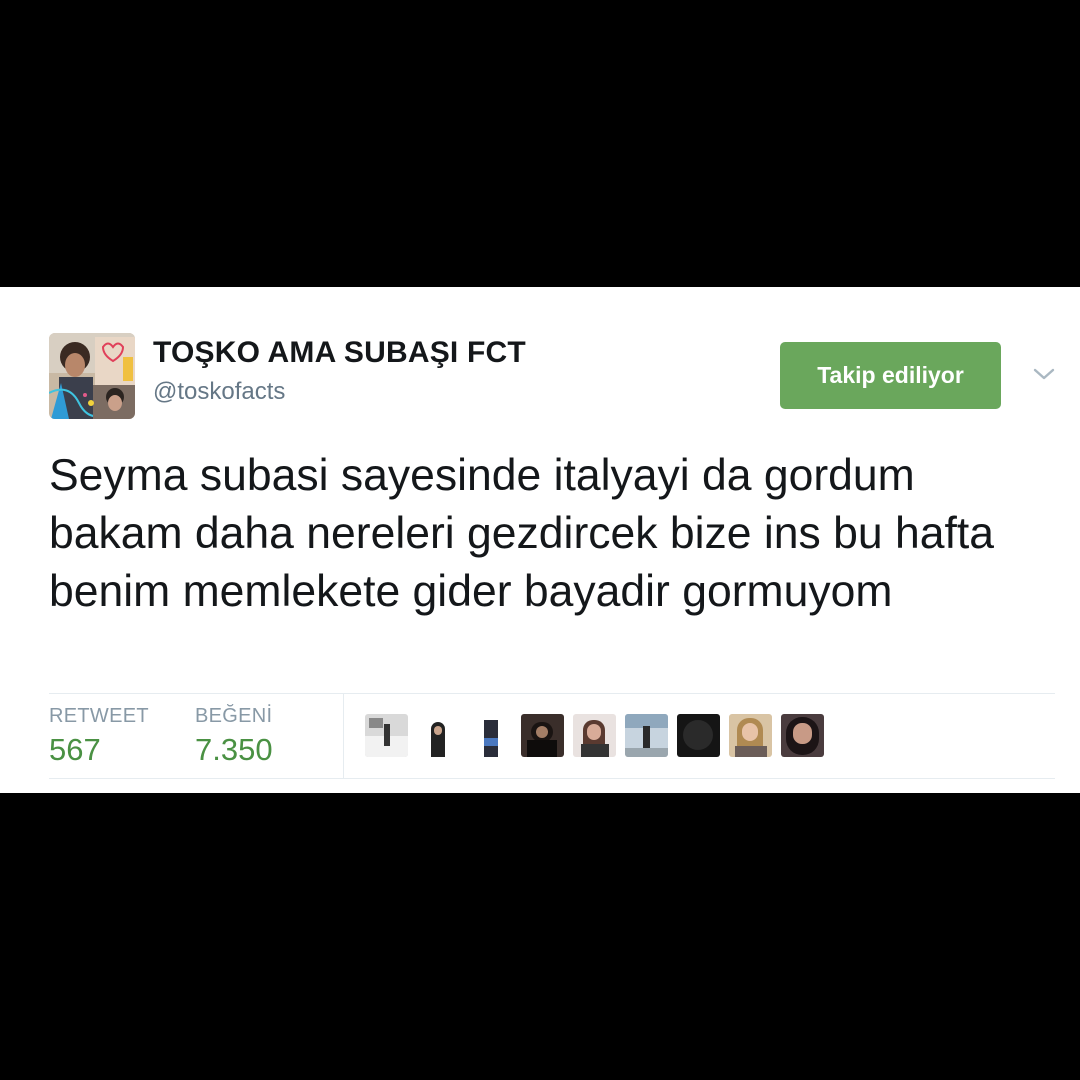 This screenshot has height=1080, width=1080. What do you see at coordinates (219, 392) in the screenshot?
I see `username-handle: @toskofacts` at bounding box center [219, 392].